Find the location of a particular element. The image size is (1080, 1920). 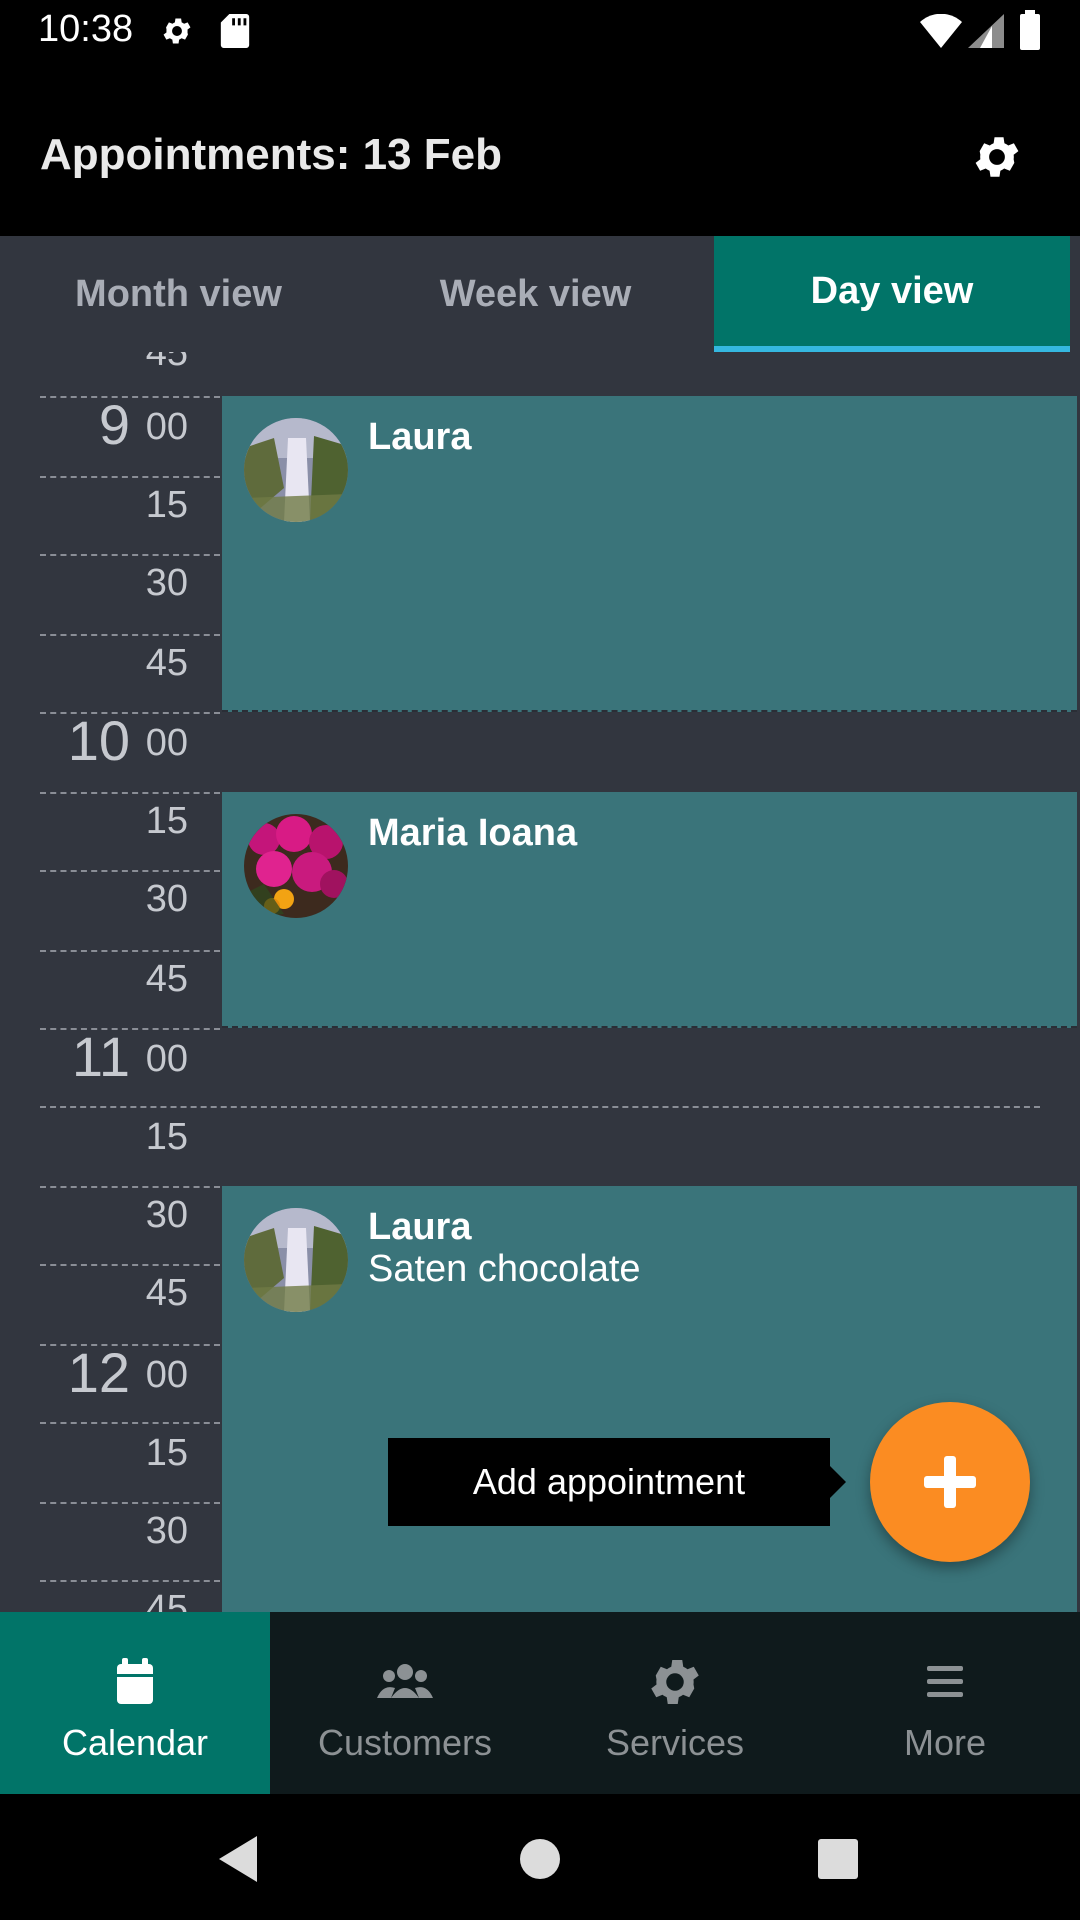

add-appointment-tooltip: Add appointment is located at coordinates (609, 1482).